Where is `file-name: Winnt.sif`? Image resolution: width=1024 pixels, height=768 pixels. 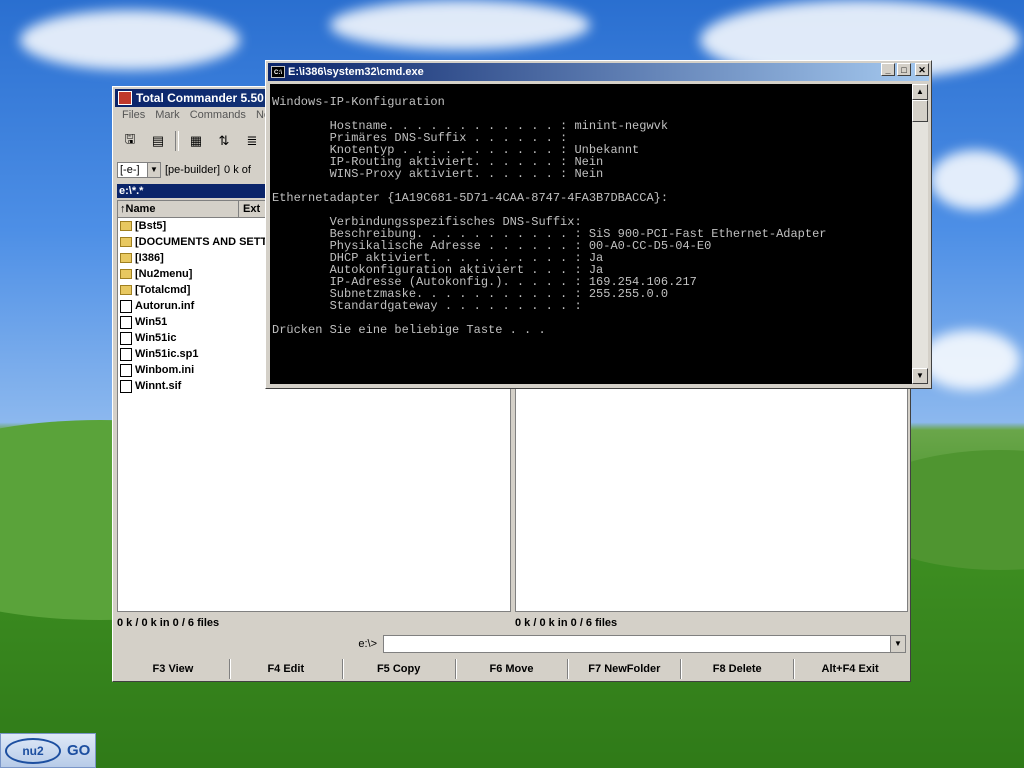 file-name: Winnt.sif is located at coordinates (158, 386).